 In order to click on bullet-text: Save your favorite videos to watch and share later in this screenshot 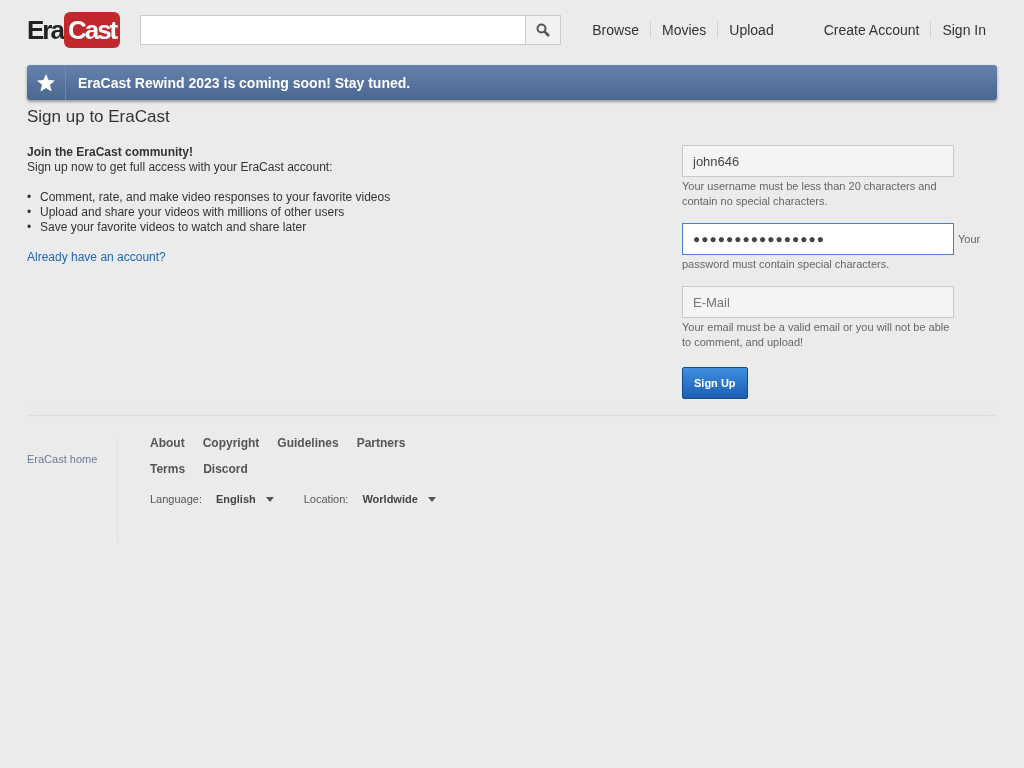, I will do `click(173, 227)`.